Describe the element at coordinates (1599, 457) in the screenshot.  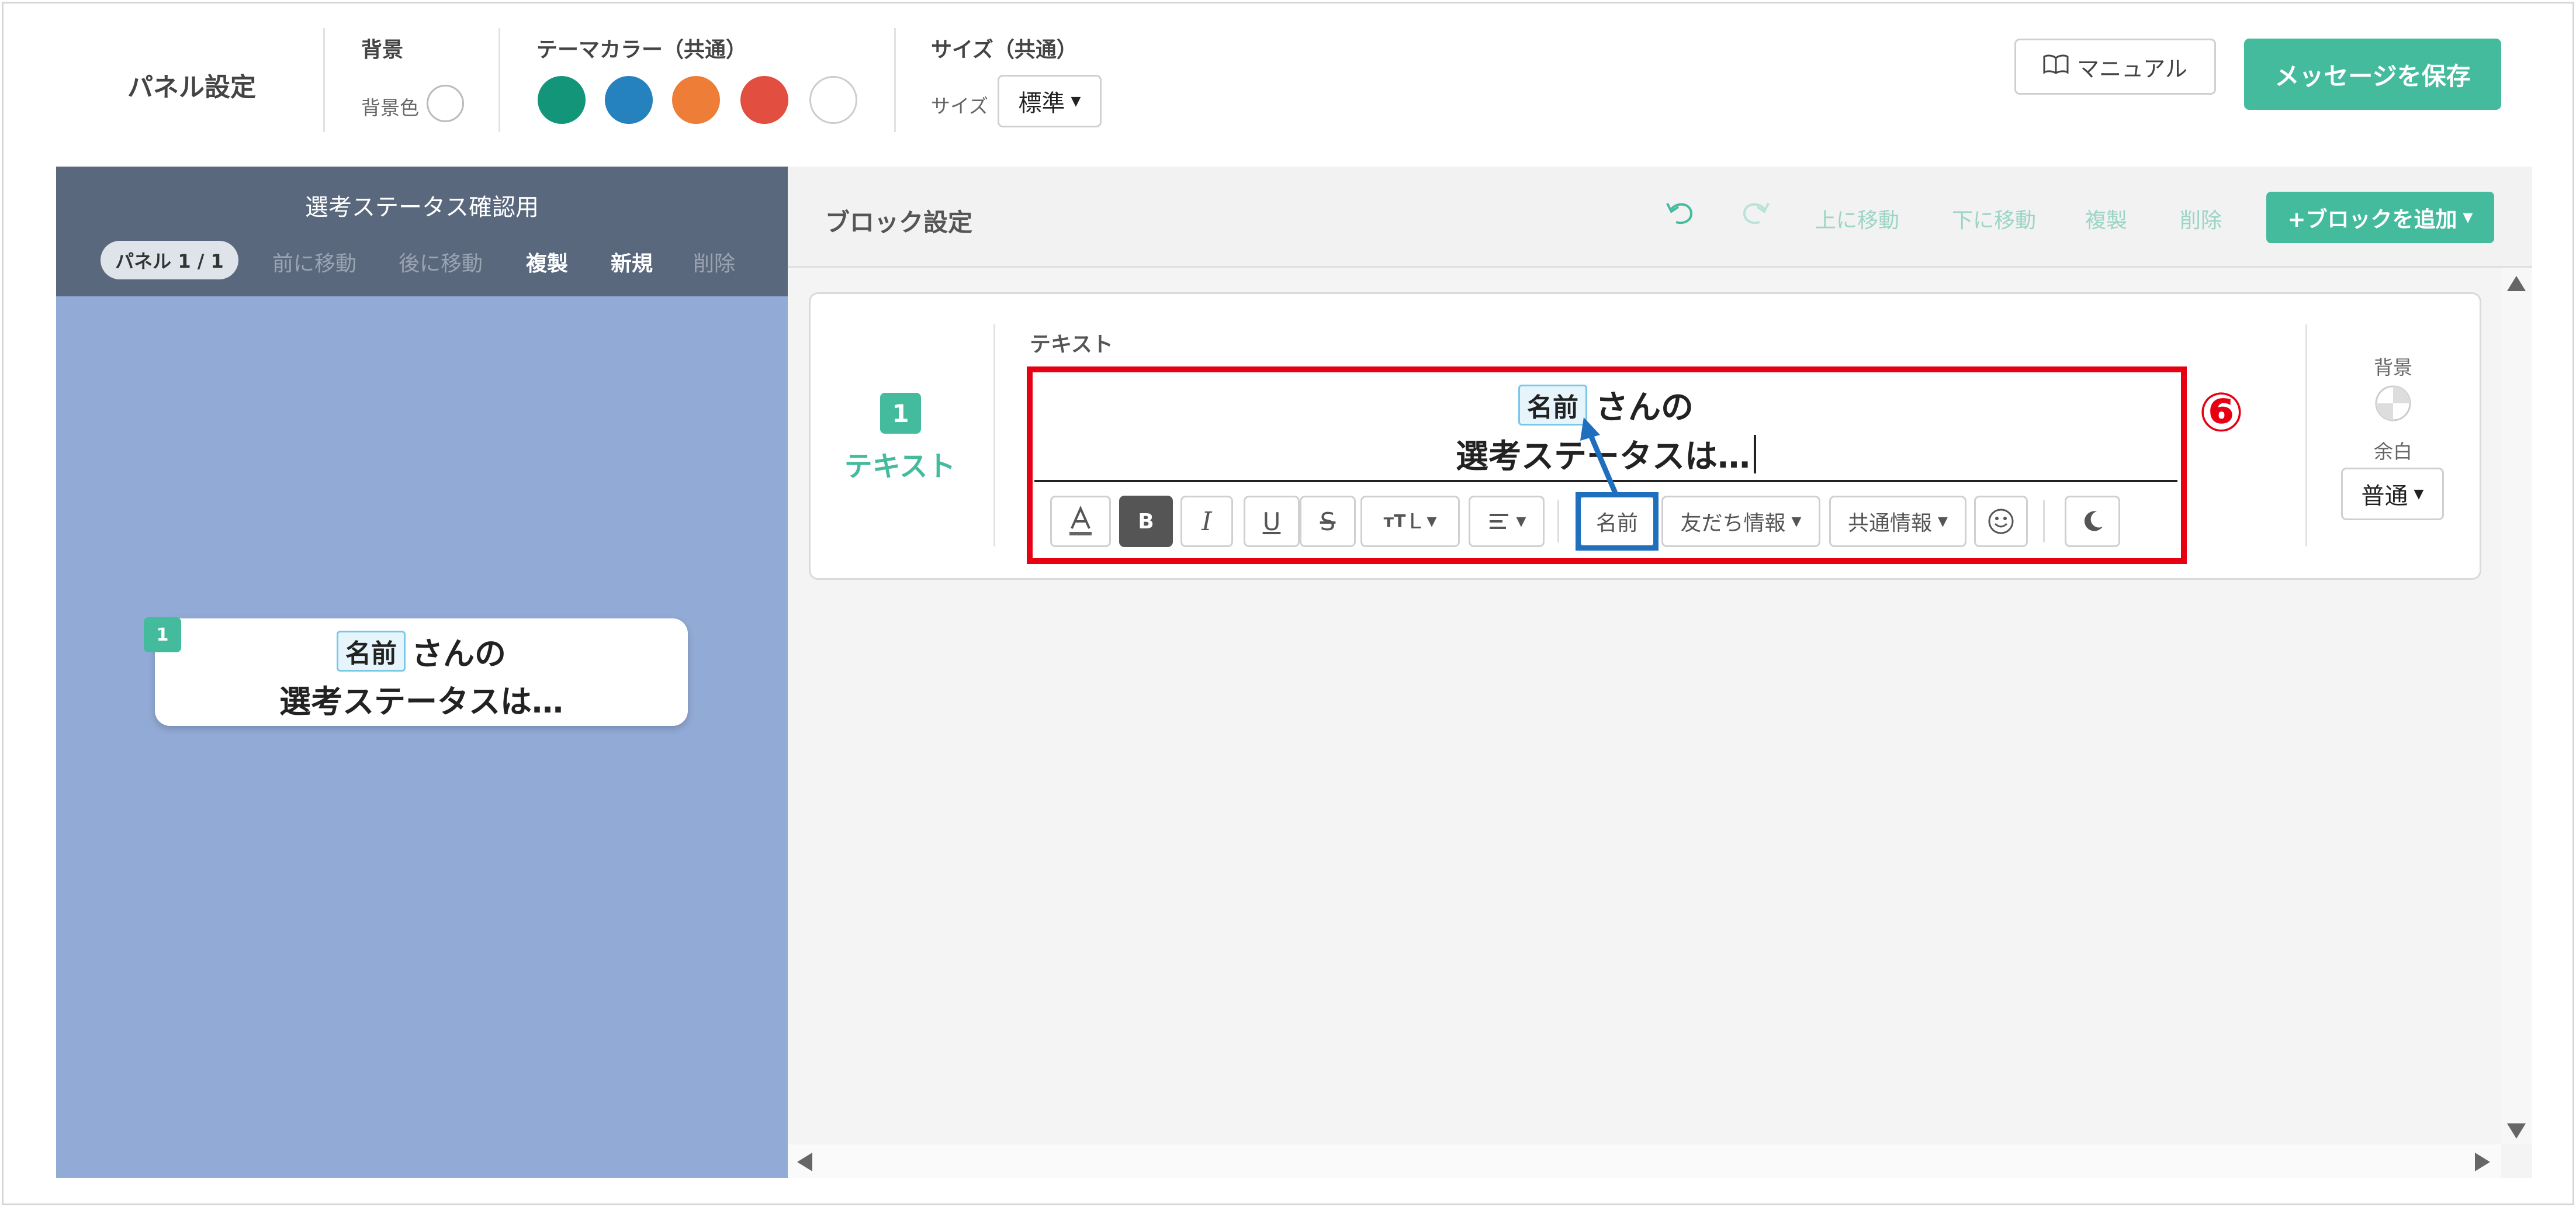
I see `arrow-annotation-icon` at that location.